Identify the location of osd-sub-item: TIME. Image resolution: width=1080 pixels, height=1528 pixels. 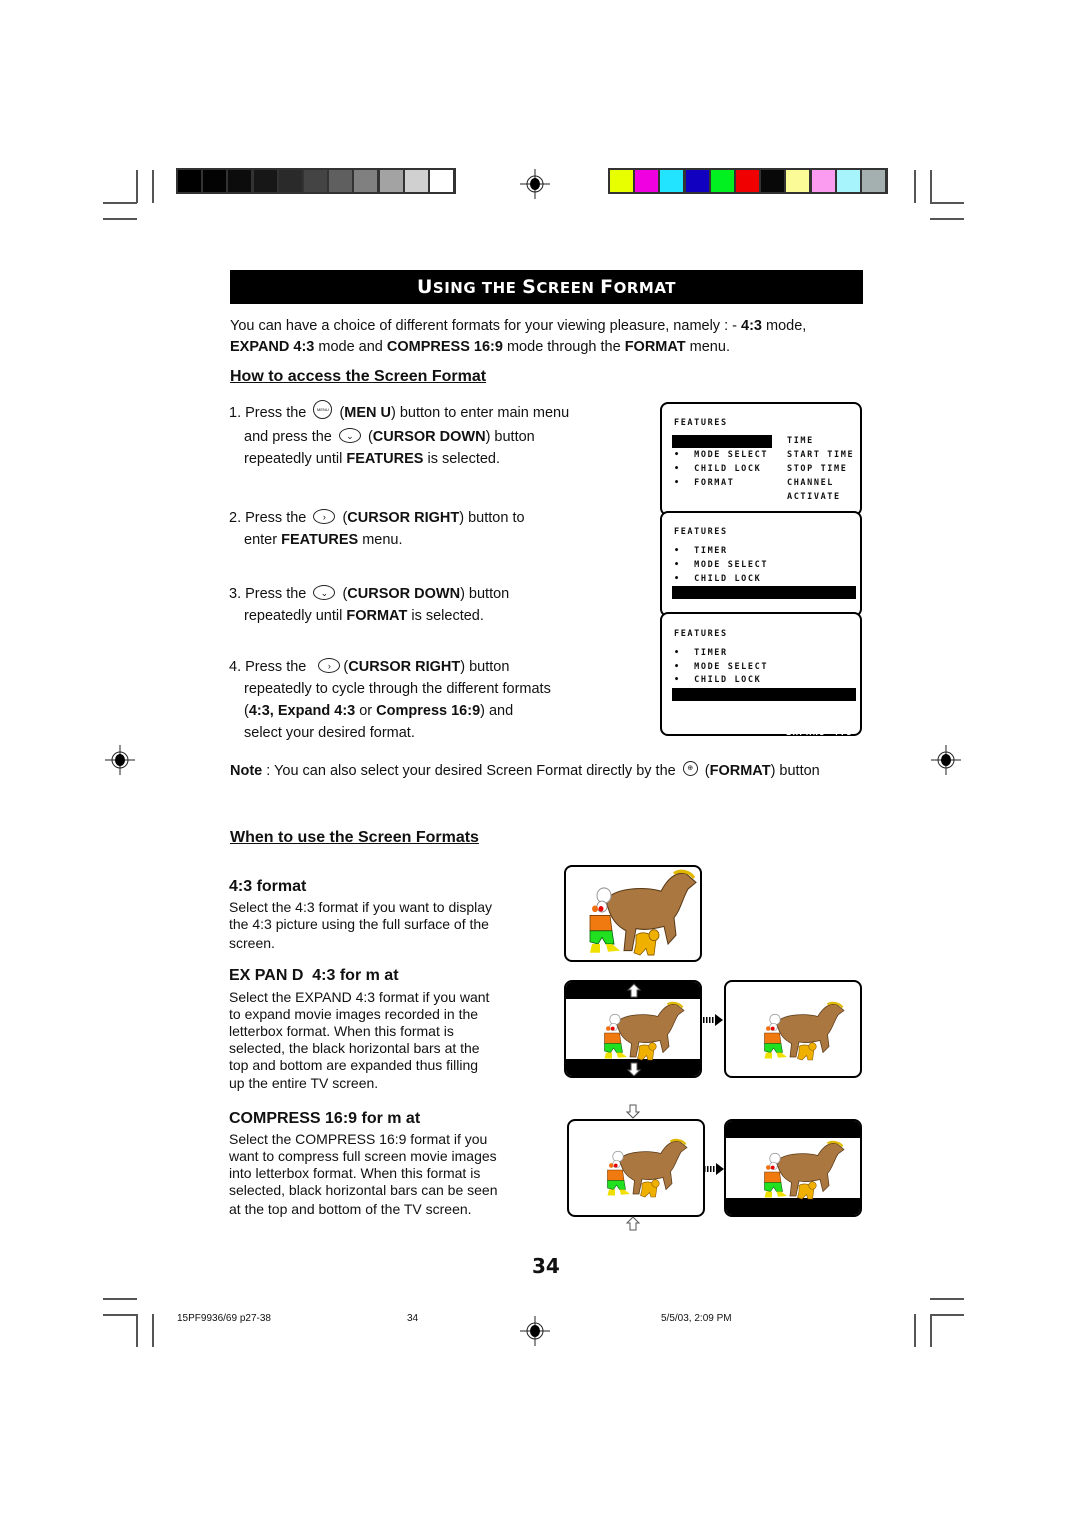
(800, 441).